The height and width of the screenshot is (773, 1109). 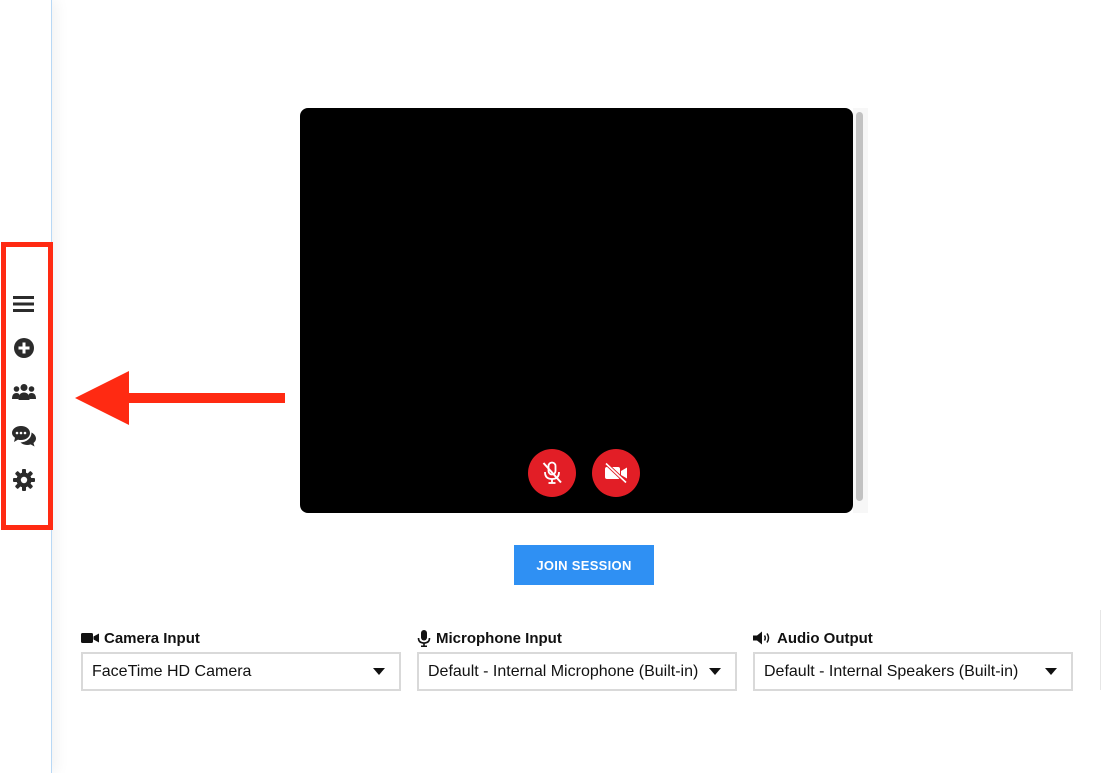 What do you see at coordinates (24, 348) in the screenshot?
I see `add-icon` at bounding box center [24, 348].